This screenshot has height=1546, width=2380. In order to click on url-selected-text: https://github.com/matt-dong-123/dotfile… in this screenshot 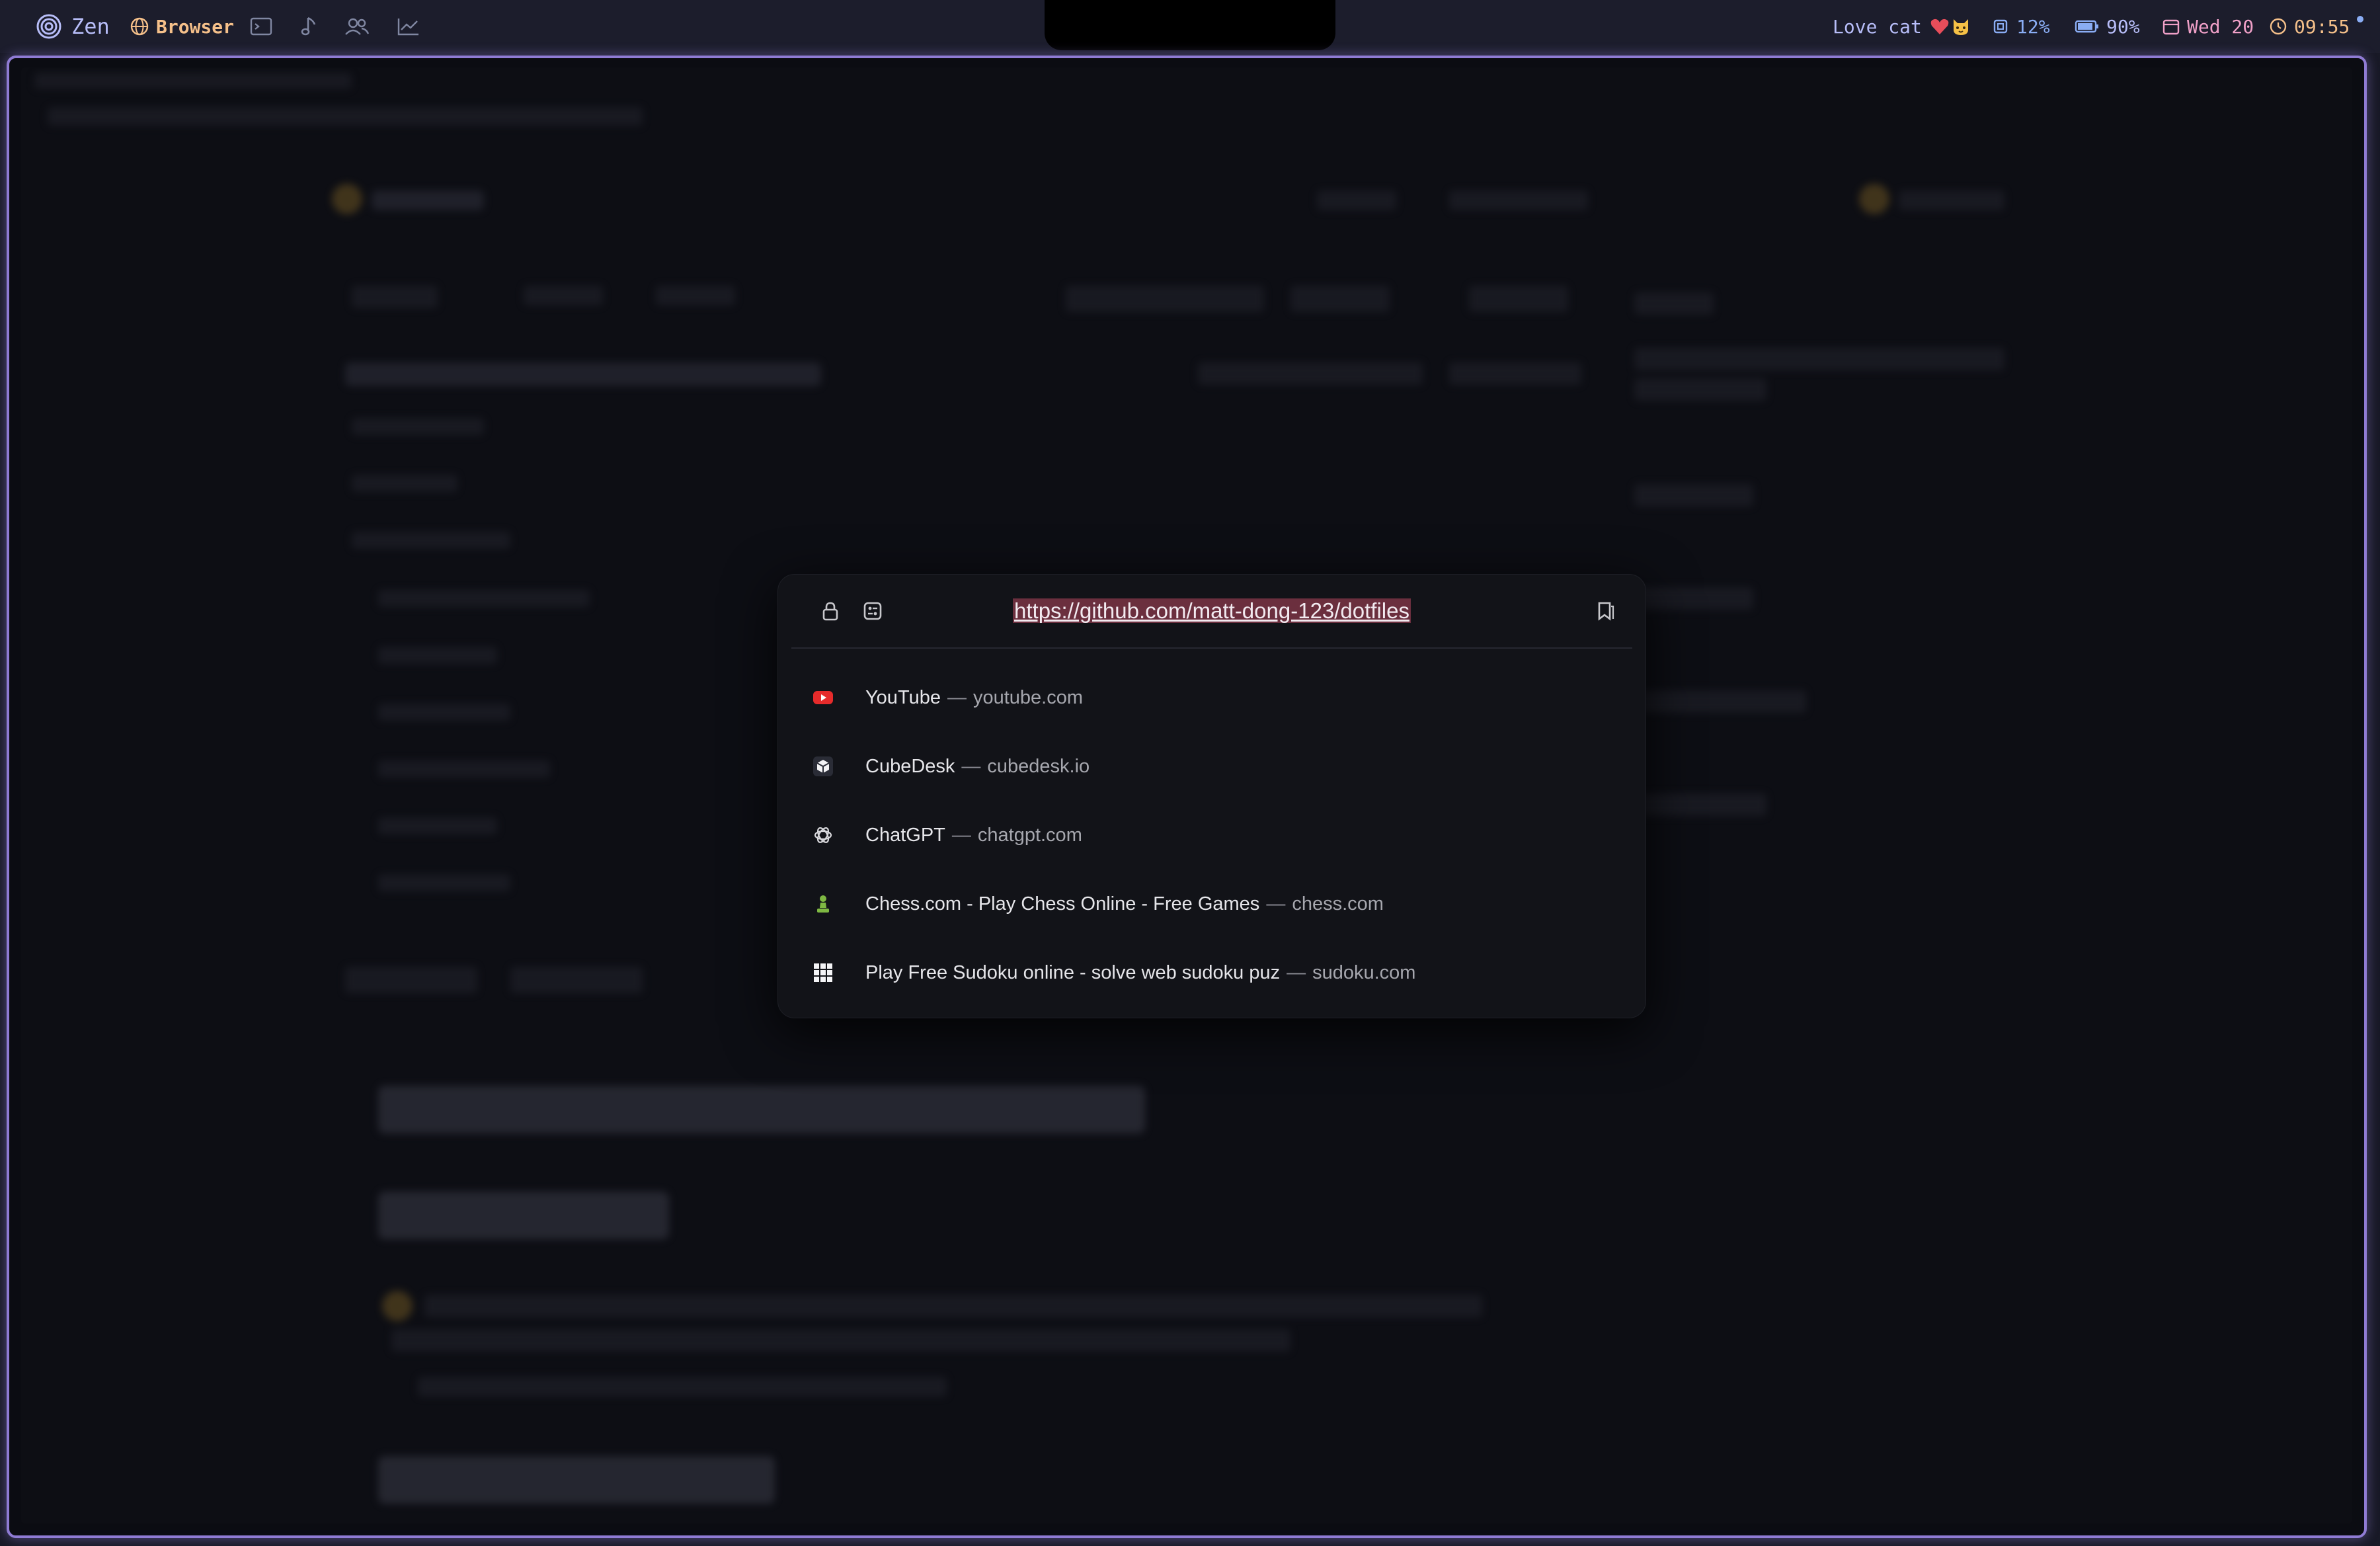, I will do `click(1212, 610)`.